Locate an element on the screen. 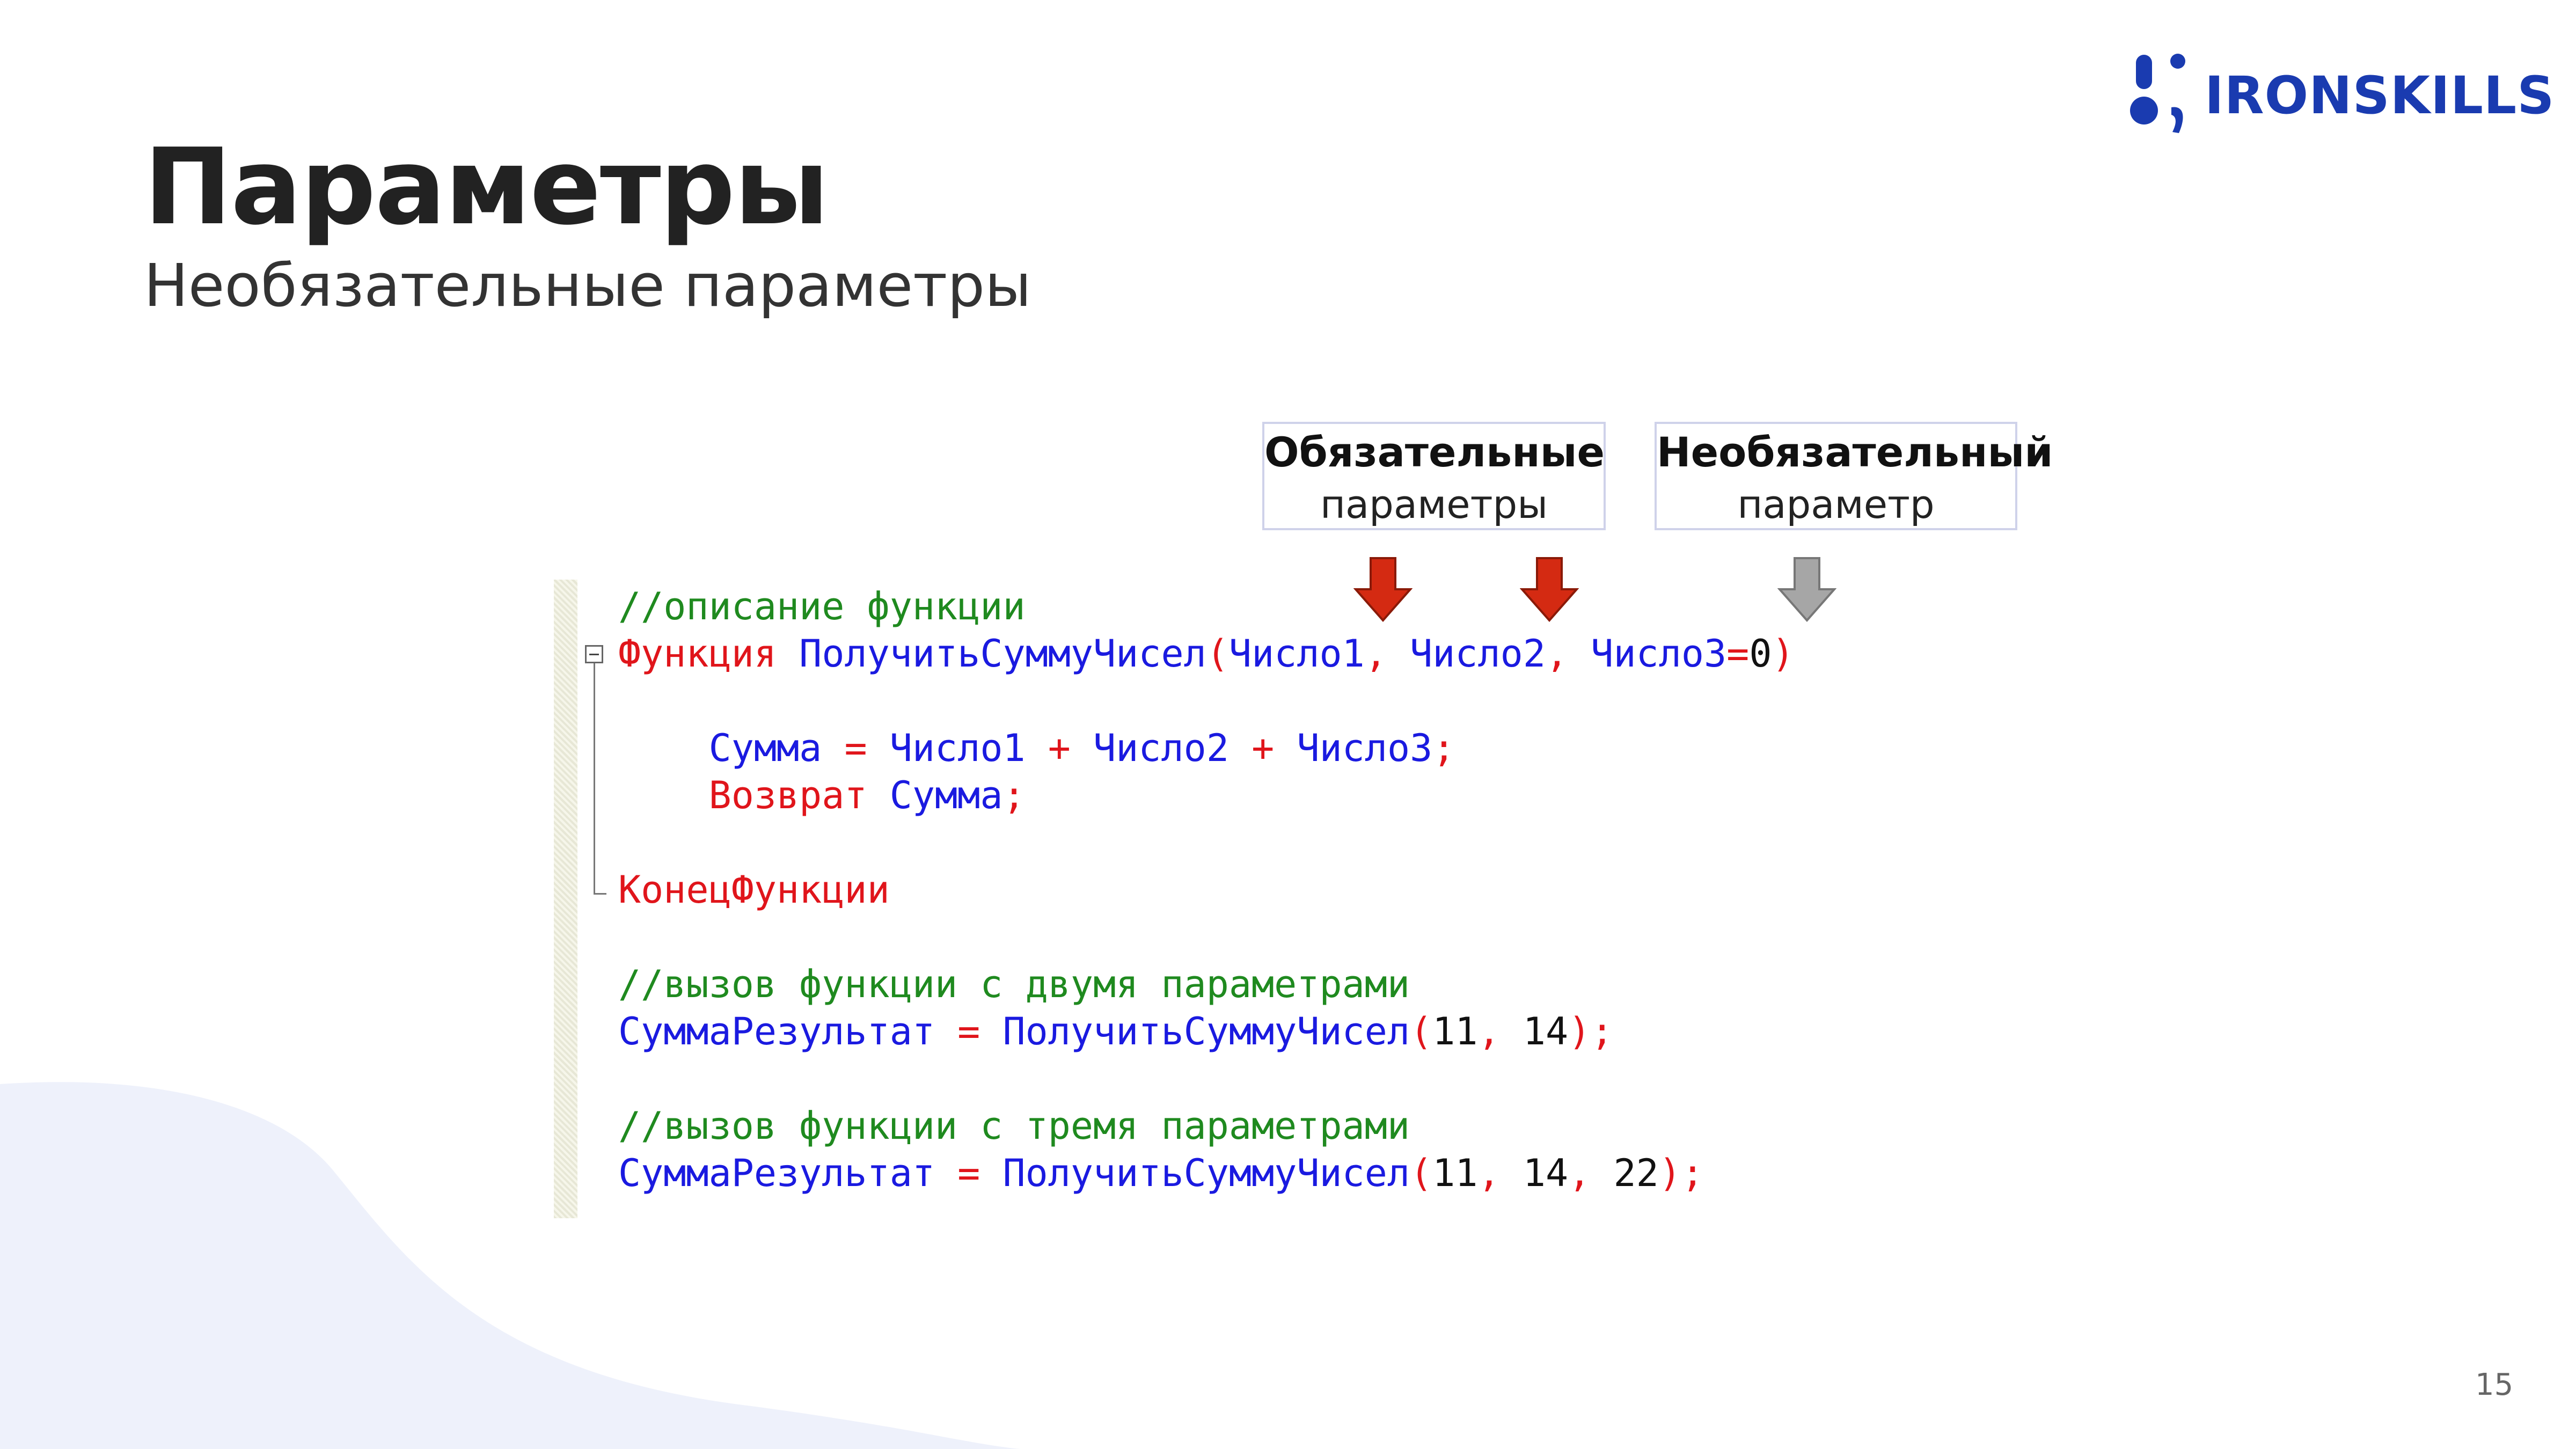  code-gutter is located at coordinates (565, 899).